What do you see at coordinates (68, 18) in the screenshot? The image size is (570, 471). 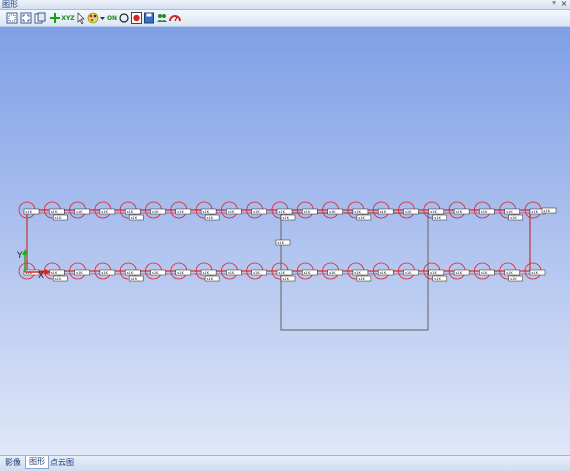 I see `xyz-label: XYZ` at bounding box center [68, 18].